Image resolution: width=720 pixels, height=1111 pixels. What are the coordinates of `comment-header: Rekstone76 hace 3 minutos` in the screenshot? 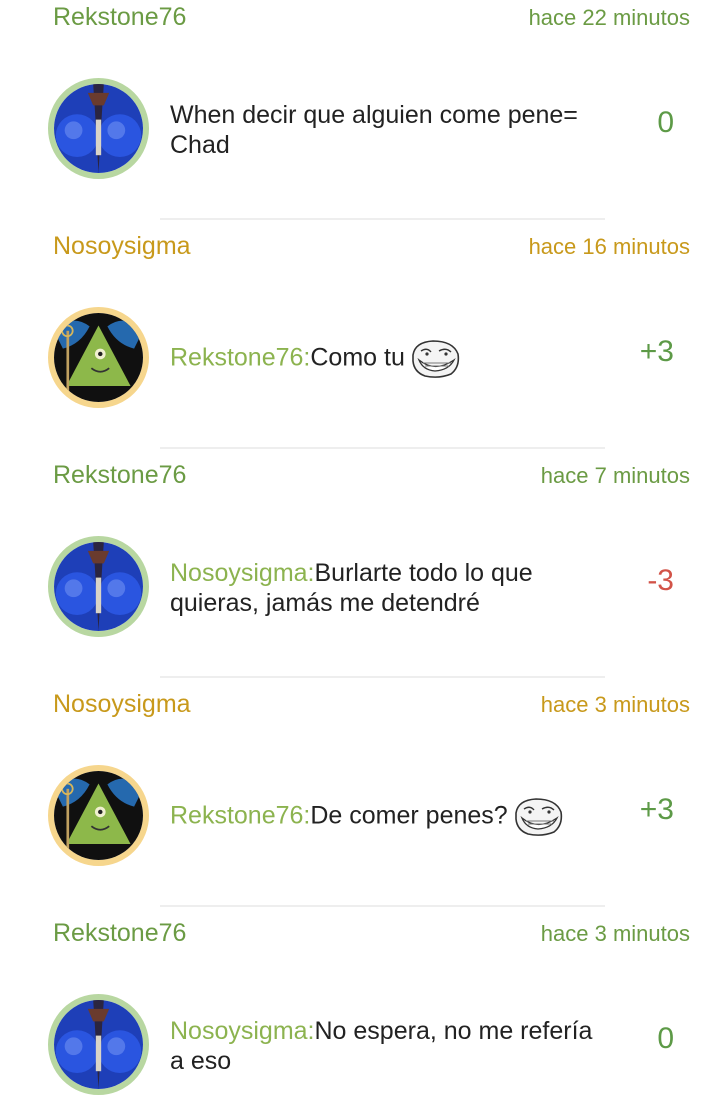 It's located at (360, 934).